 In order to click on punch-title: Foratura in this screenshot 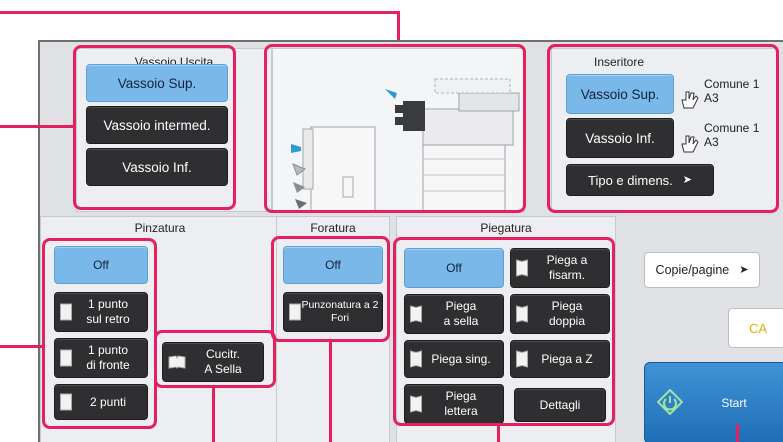, I will do `click(333, 228)`.